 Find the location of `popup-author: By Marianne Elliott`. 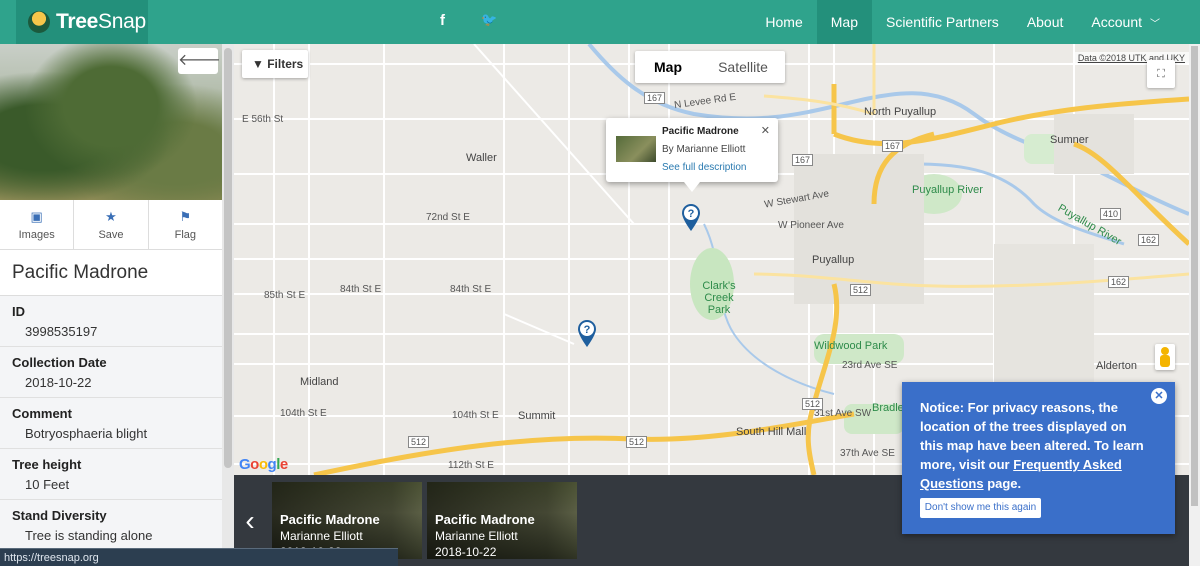

popup-author: By Marianne Elliott is located at coordinates (704, 149).